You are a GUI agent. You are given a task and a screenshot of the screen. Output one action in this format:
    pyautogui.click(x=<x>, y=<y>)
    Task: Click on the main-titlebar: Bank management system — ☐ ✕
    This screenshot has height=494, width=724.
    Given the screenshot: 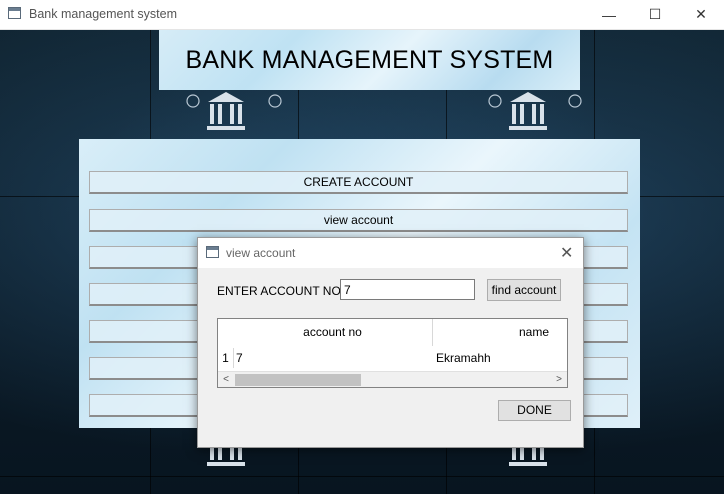 What is the action you would take?
    pyautogui.click(x=362, y=15)
    